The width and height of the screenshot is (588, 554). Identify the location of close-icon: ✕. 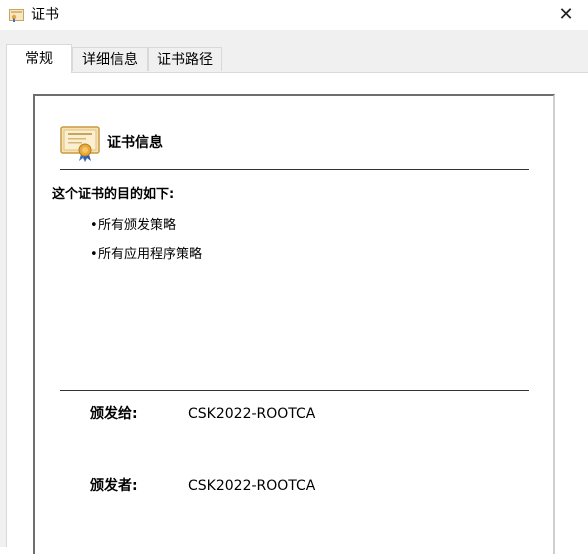
(566, 14).